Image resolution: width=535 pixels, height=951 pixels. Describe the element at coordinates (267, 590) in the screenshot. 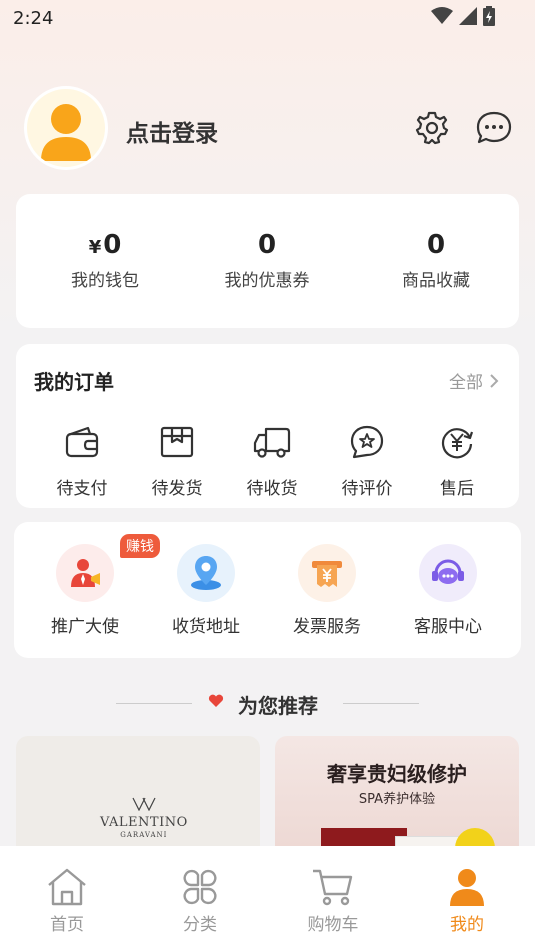

I see `services-card: 推广大使 赚钱 收货地址 发票服务 客服中心` at that location.